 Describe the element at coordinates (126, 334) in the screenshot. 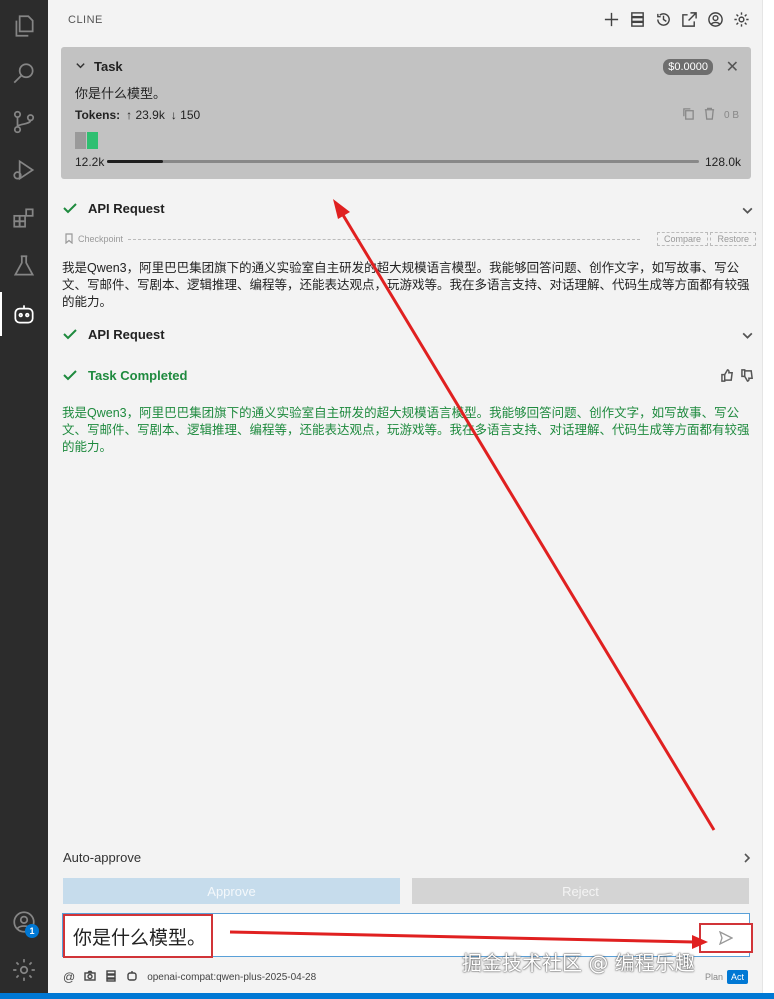

I see `api-request-label-2: API Request` at that location.